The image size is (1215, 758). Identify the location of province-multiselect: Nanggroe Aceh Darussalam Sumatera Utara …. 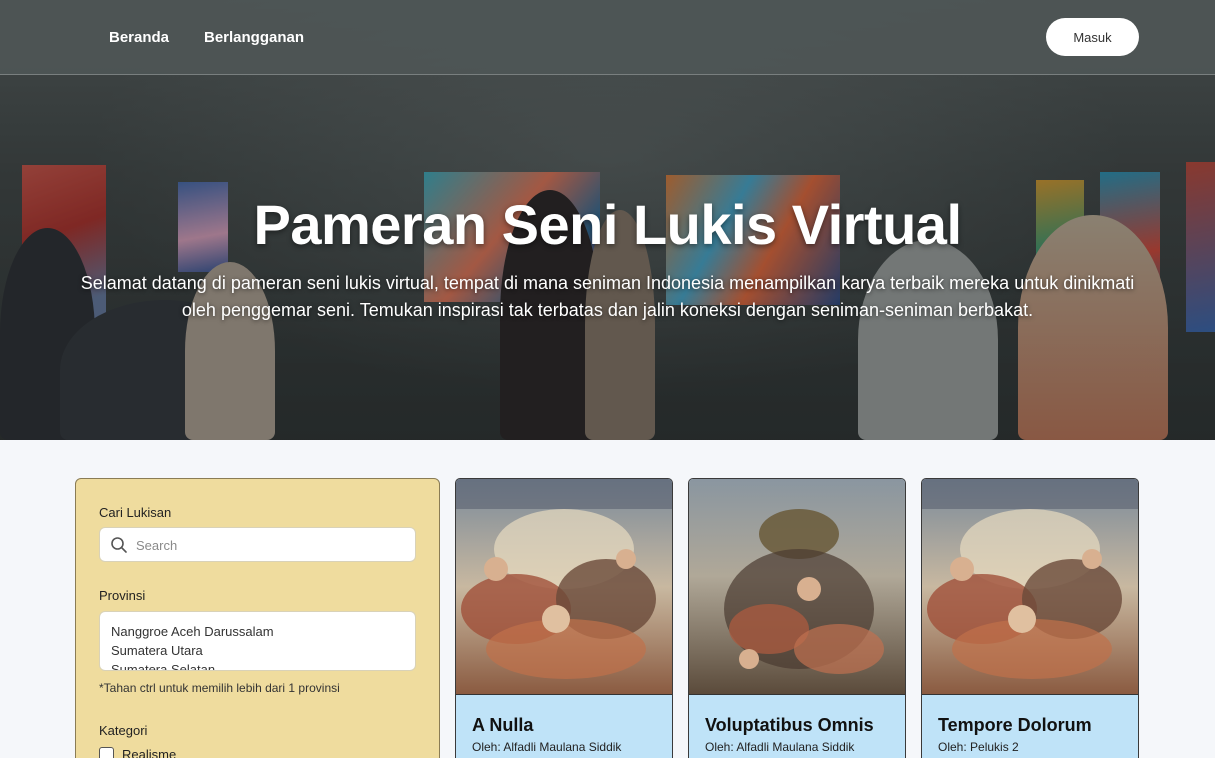
(257, 641).